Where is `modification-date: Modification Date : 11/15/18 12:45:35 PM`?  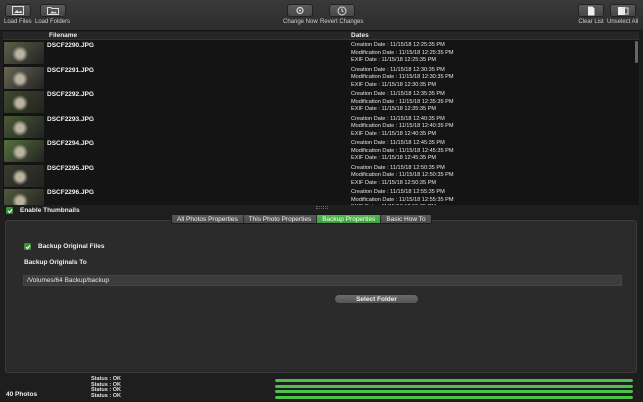
modification-date: Modification Date : 11/15/18 12:45:35 PM is located at coordinates (402, 150).